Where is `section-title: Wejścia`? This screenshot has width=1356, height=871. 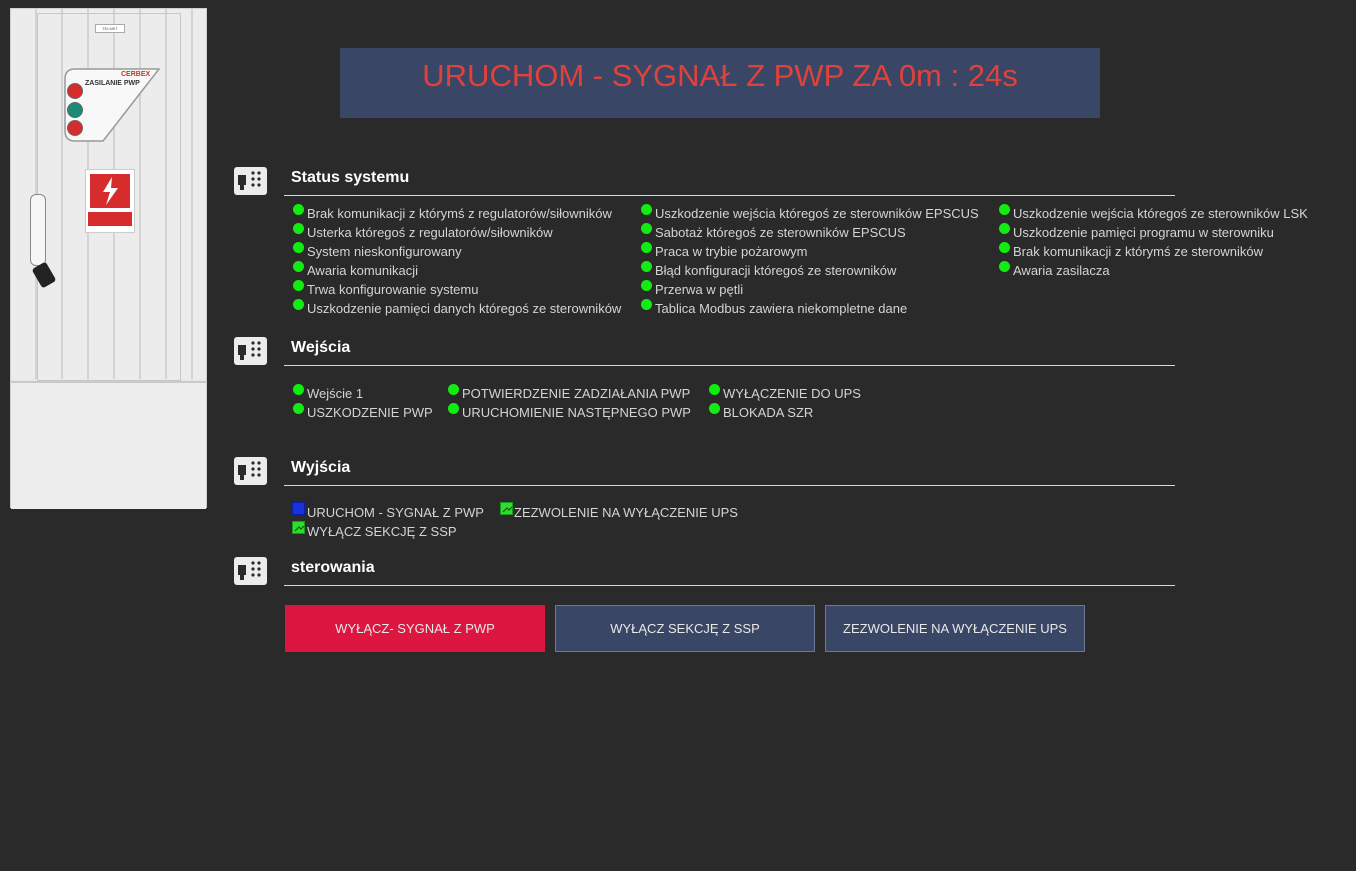 section-title: Wejścia is located at coordinates (321, 347).